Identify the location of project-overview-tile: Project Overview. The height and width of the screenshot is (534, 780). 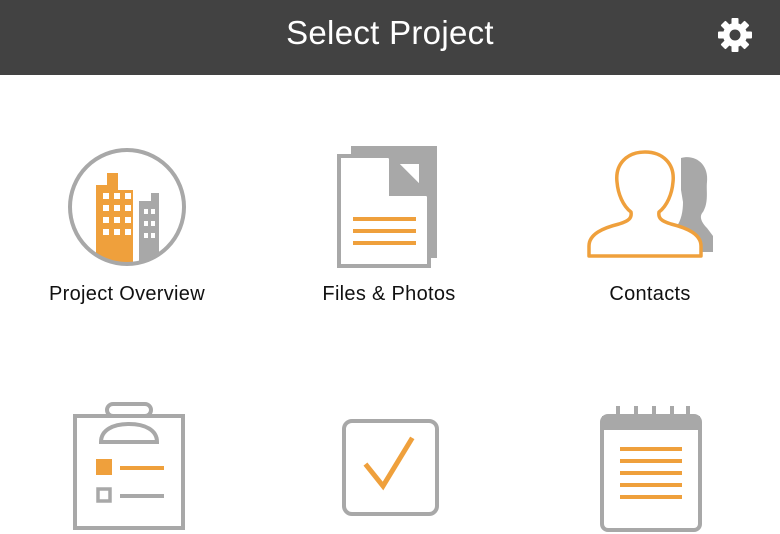
(127, 225).